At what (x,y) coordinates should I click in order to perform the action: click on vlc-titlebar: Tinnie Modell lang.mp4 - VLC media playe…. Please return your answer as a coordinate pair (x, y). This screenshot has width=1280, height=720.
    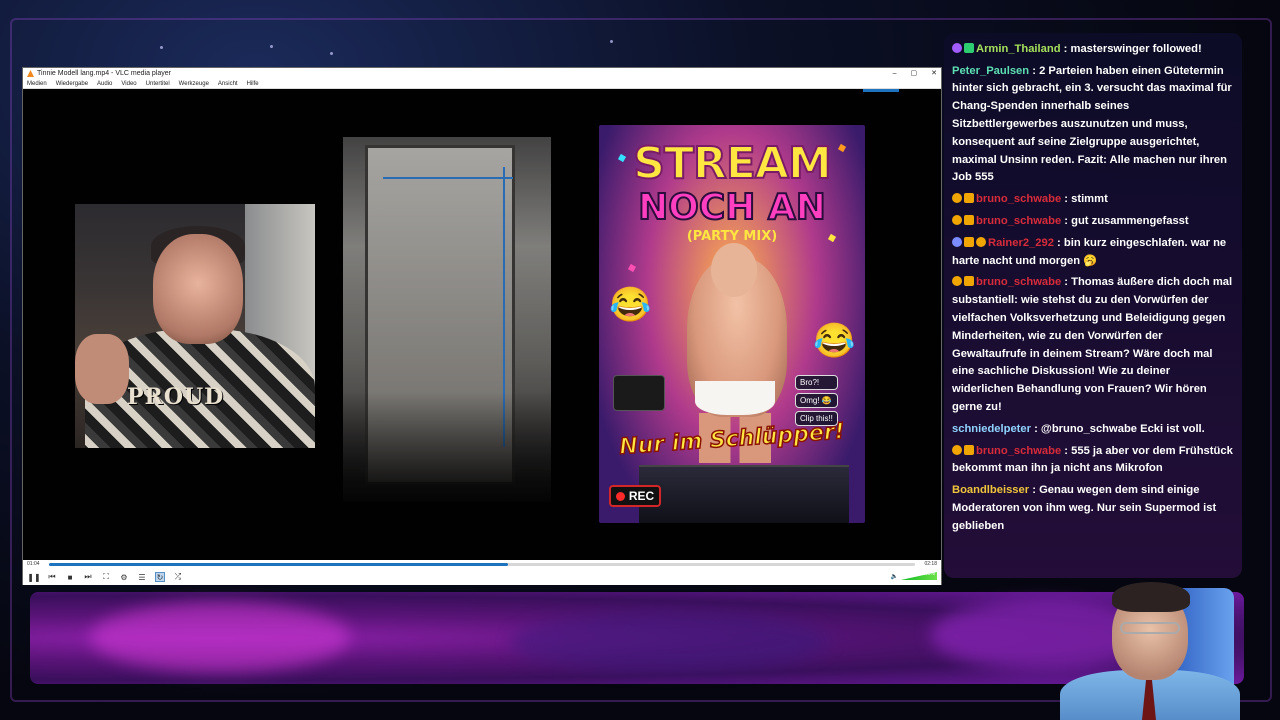
    Looking at the image, I should click on (482, 73).